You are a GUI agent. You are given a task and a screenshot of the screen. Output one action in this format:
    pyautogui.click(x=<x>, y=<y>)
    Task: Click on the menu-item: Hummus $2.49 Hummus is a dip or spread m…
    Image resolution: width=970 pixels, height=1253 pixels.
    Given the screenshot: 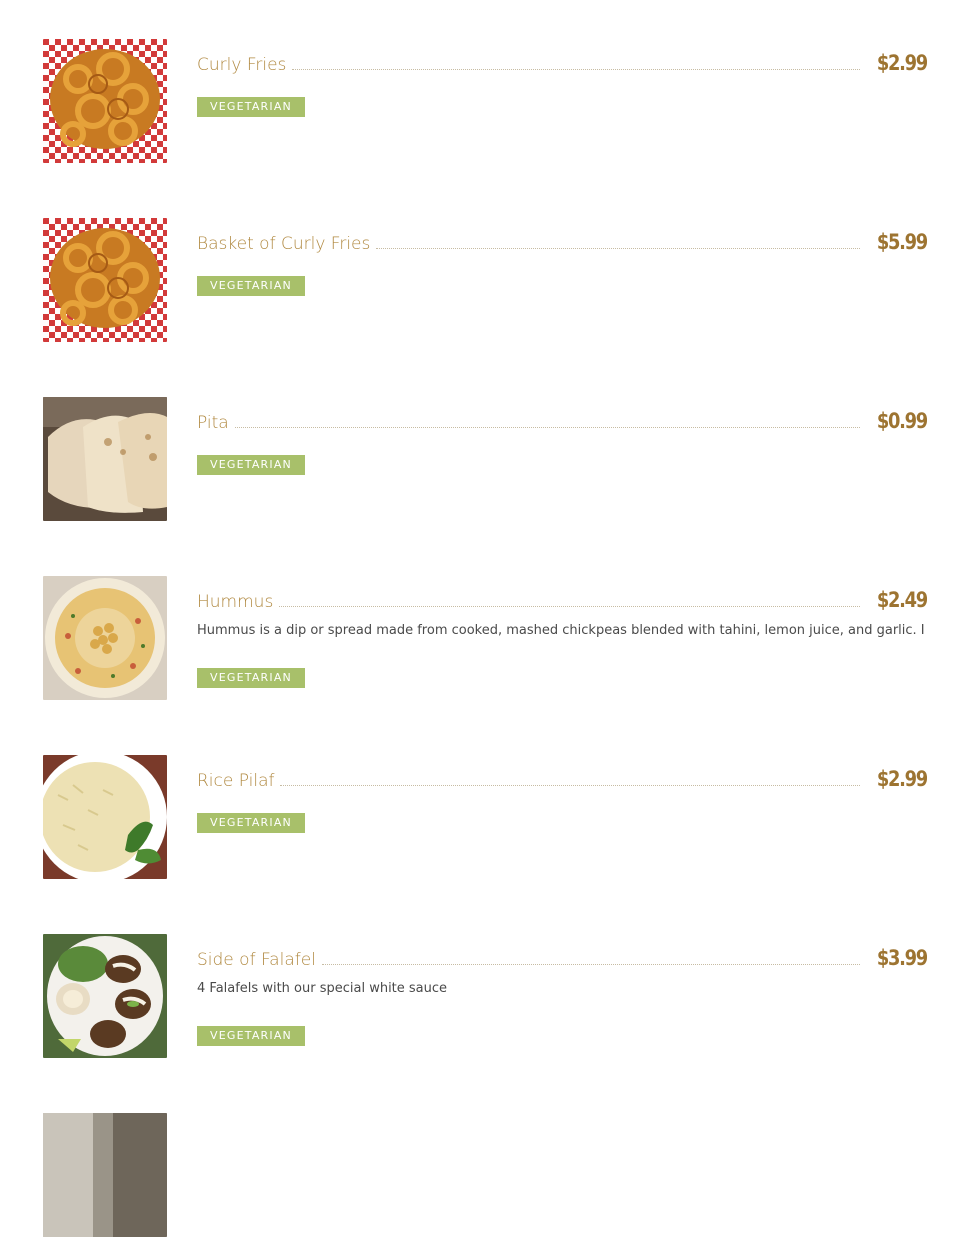 What is the action you would take?
    pyautogui.click(x=485, y=626)
    